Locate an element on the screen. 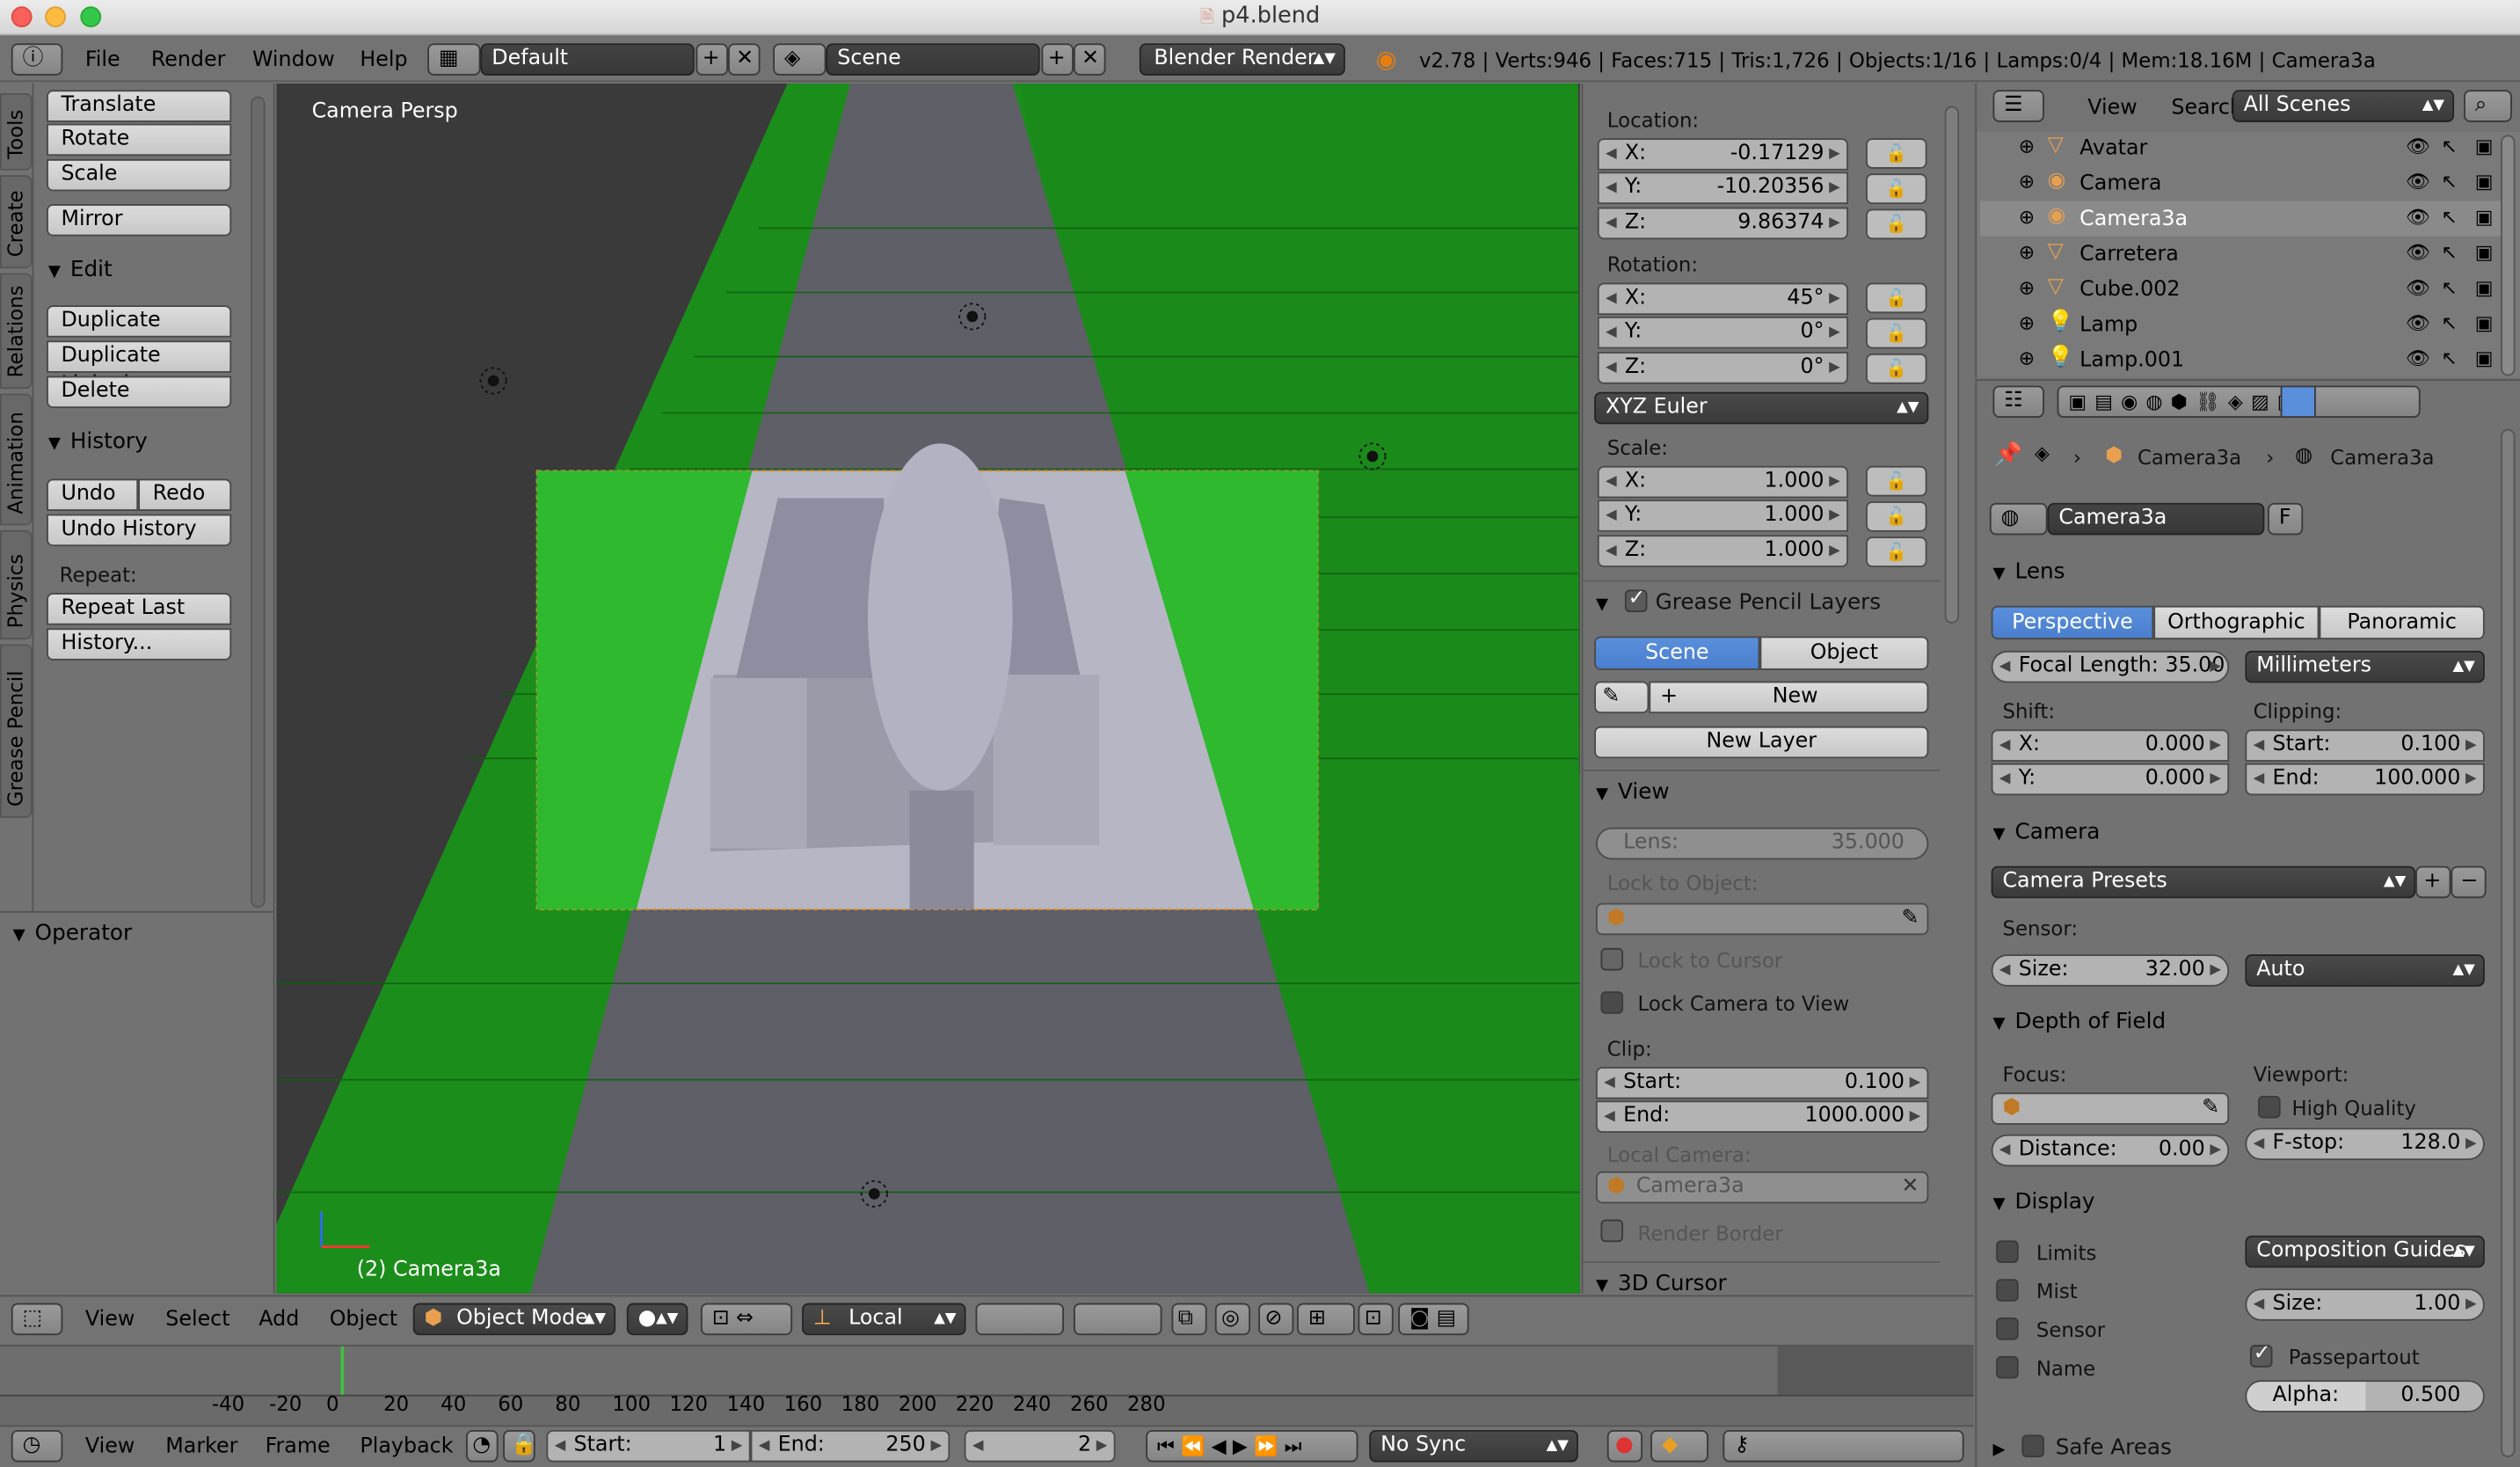 The height and width of the screenshot is (1467, 2520). lens-panel-header: ▼ Lens is located at coordinates (2028, 572).